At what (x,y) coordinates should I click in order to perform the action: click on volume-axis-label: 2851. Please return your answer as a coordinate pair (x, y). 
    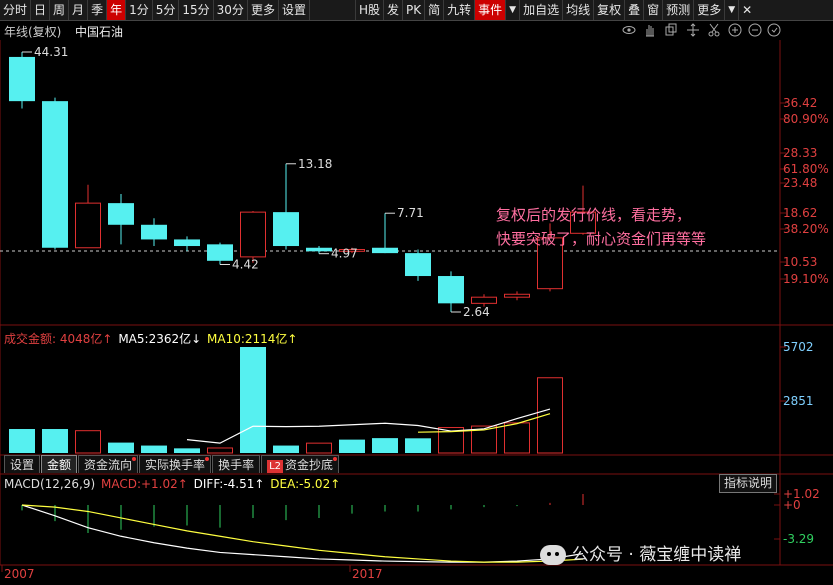
    Looking at the image, I should click on (798, 401).